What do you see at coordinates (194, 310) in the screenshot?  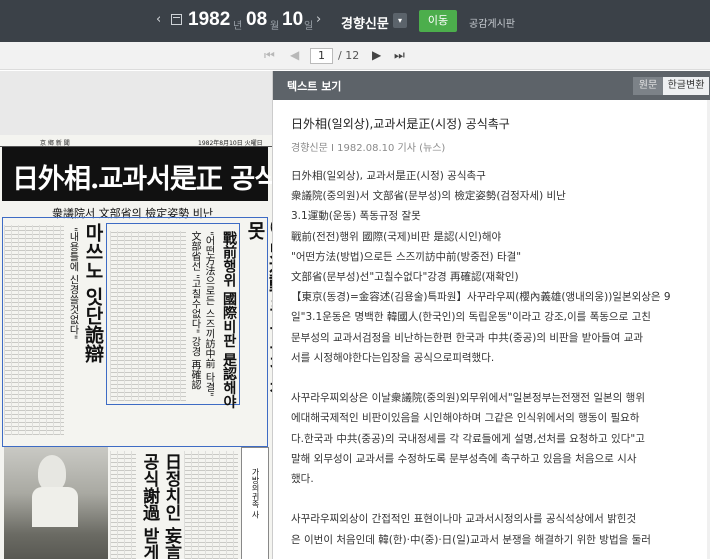 I see `scan-col-mid-2: 文部省선 "고칠수없다" 강경 再確認` at bounding box center [194, 310].